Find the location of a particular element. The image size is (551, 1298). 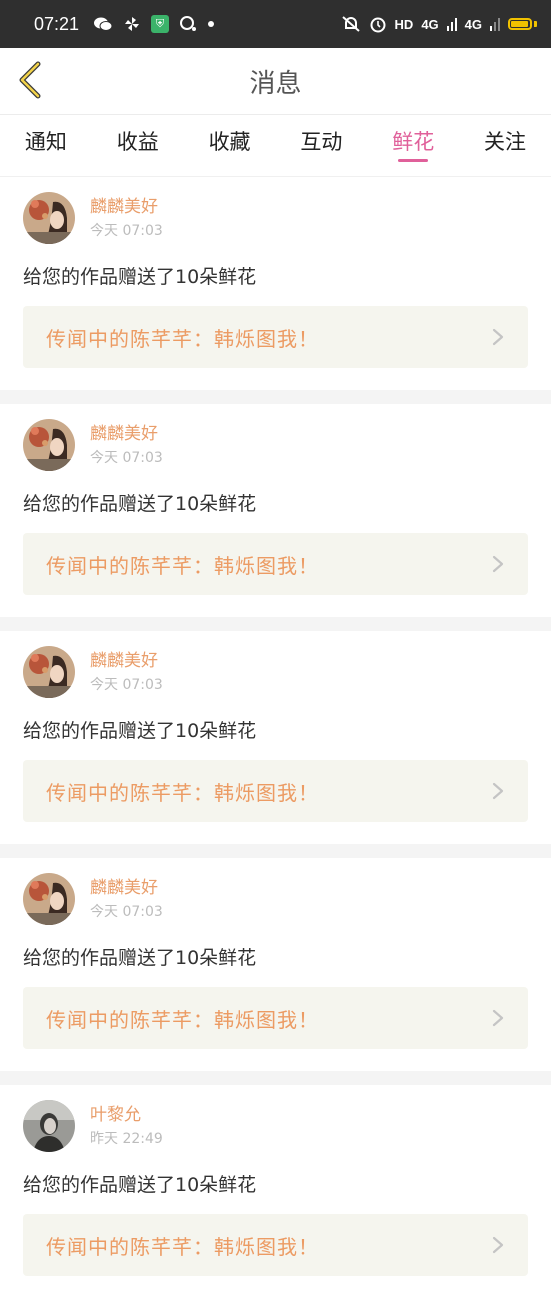

tab-interaction: 互动 is located at coordinates (321, 135).